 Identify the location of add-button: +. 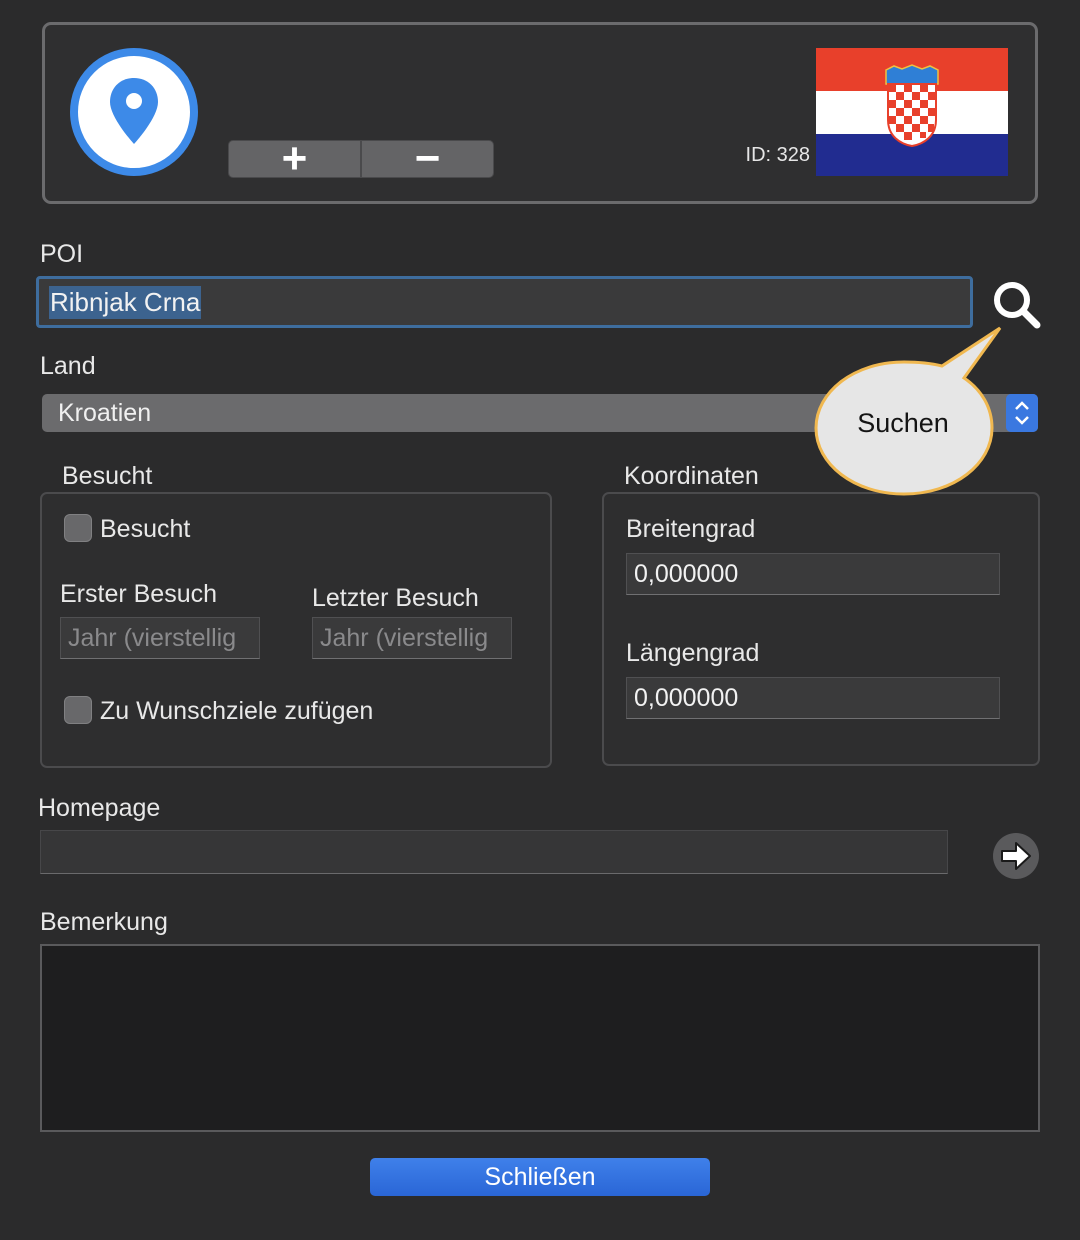
(294, 159).